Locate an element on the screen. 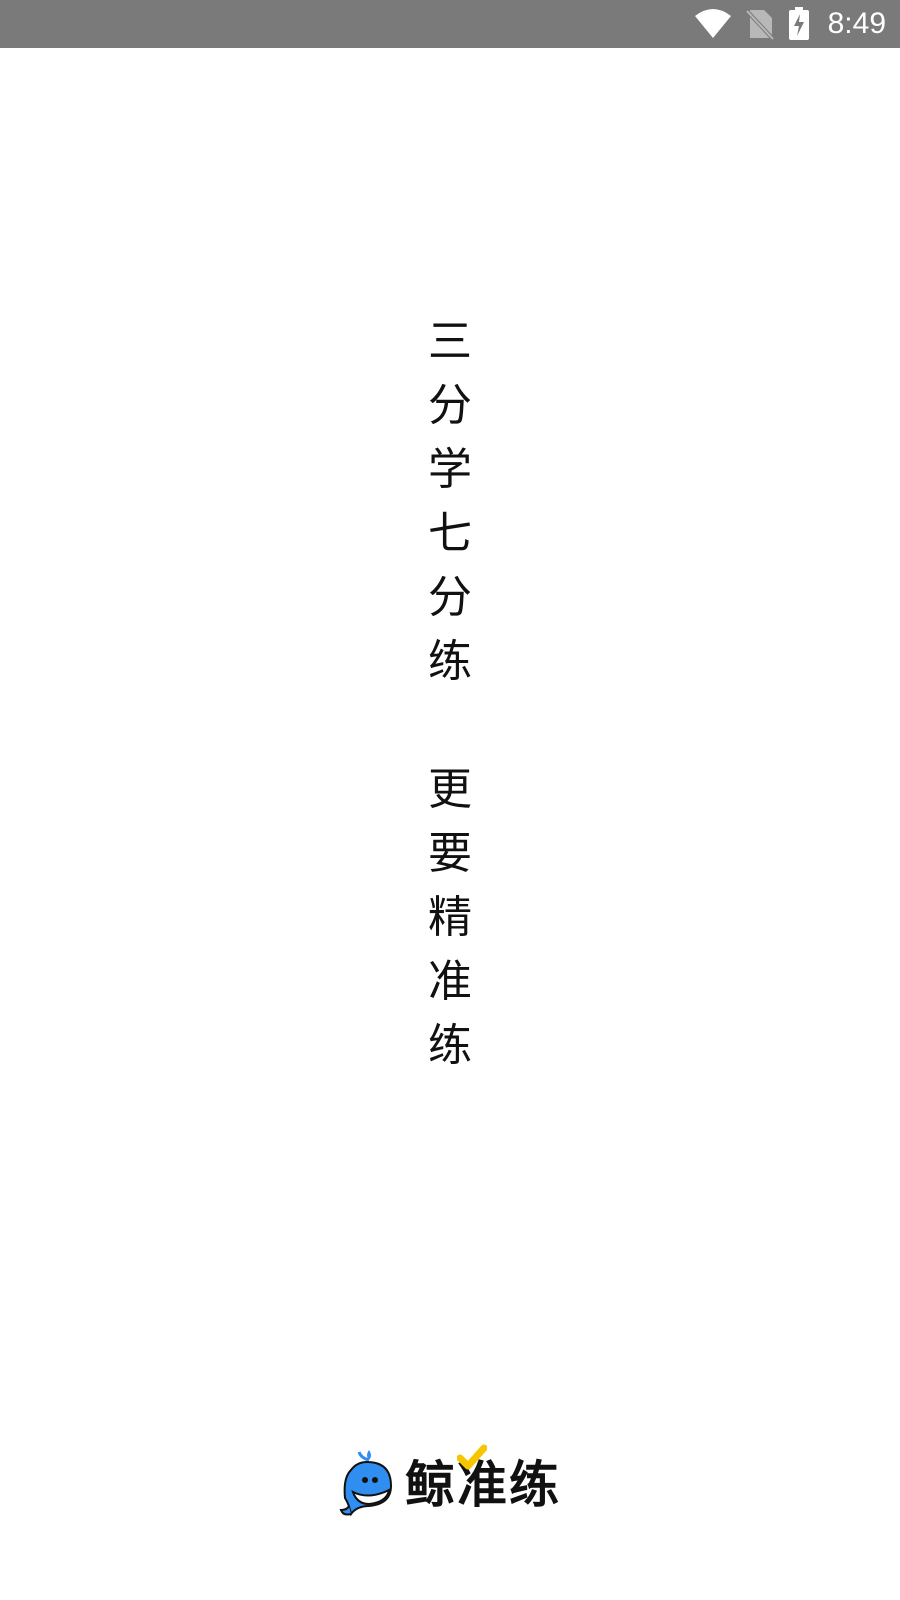 This screenshot has height=1600, width=900. slogan-char: 更 is located at coordinates (450, 789).